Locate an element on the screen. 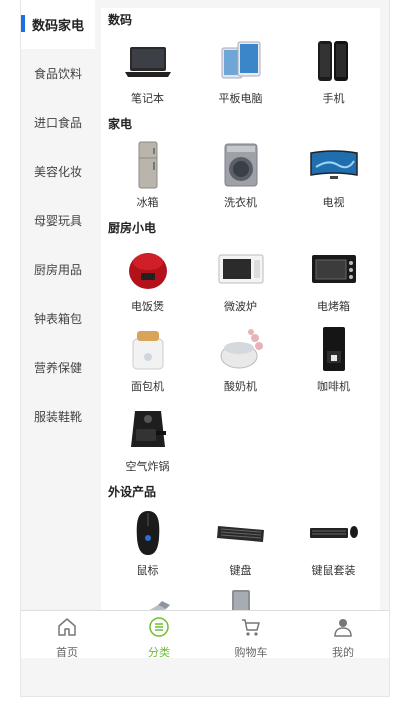 This screenshot has width=400, height=711. phone-icon is located at coordinates (334, 61).